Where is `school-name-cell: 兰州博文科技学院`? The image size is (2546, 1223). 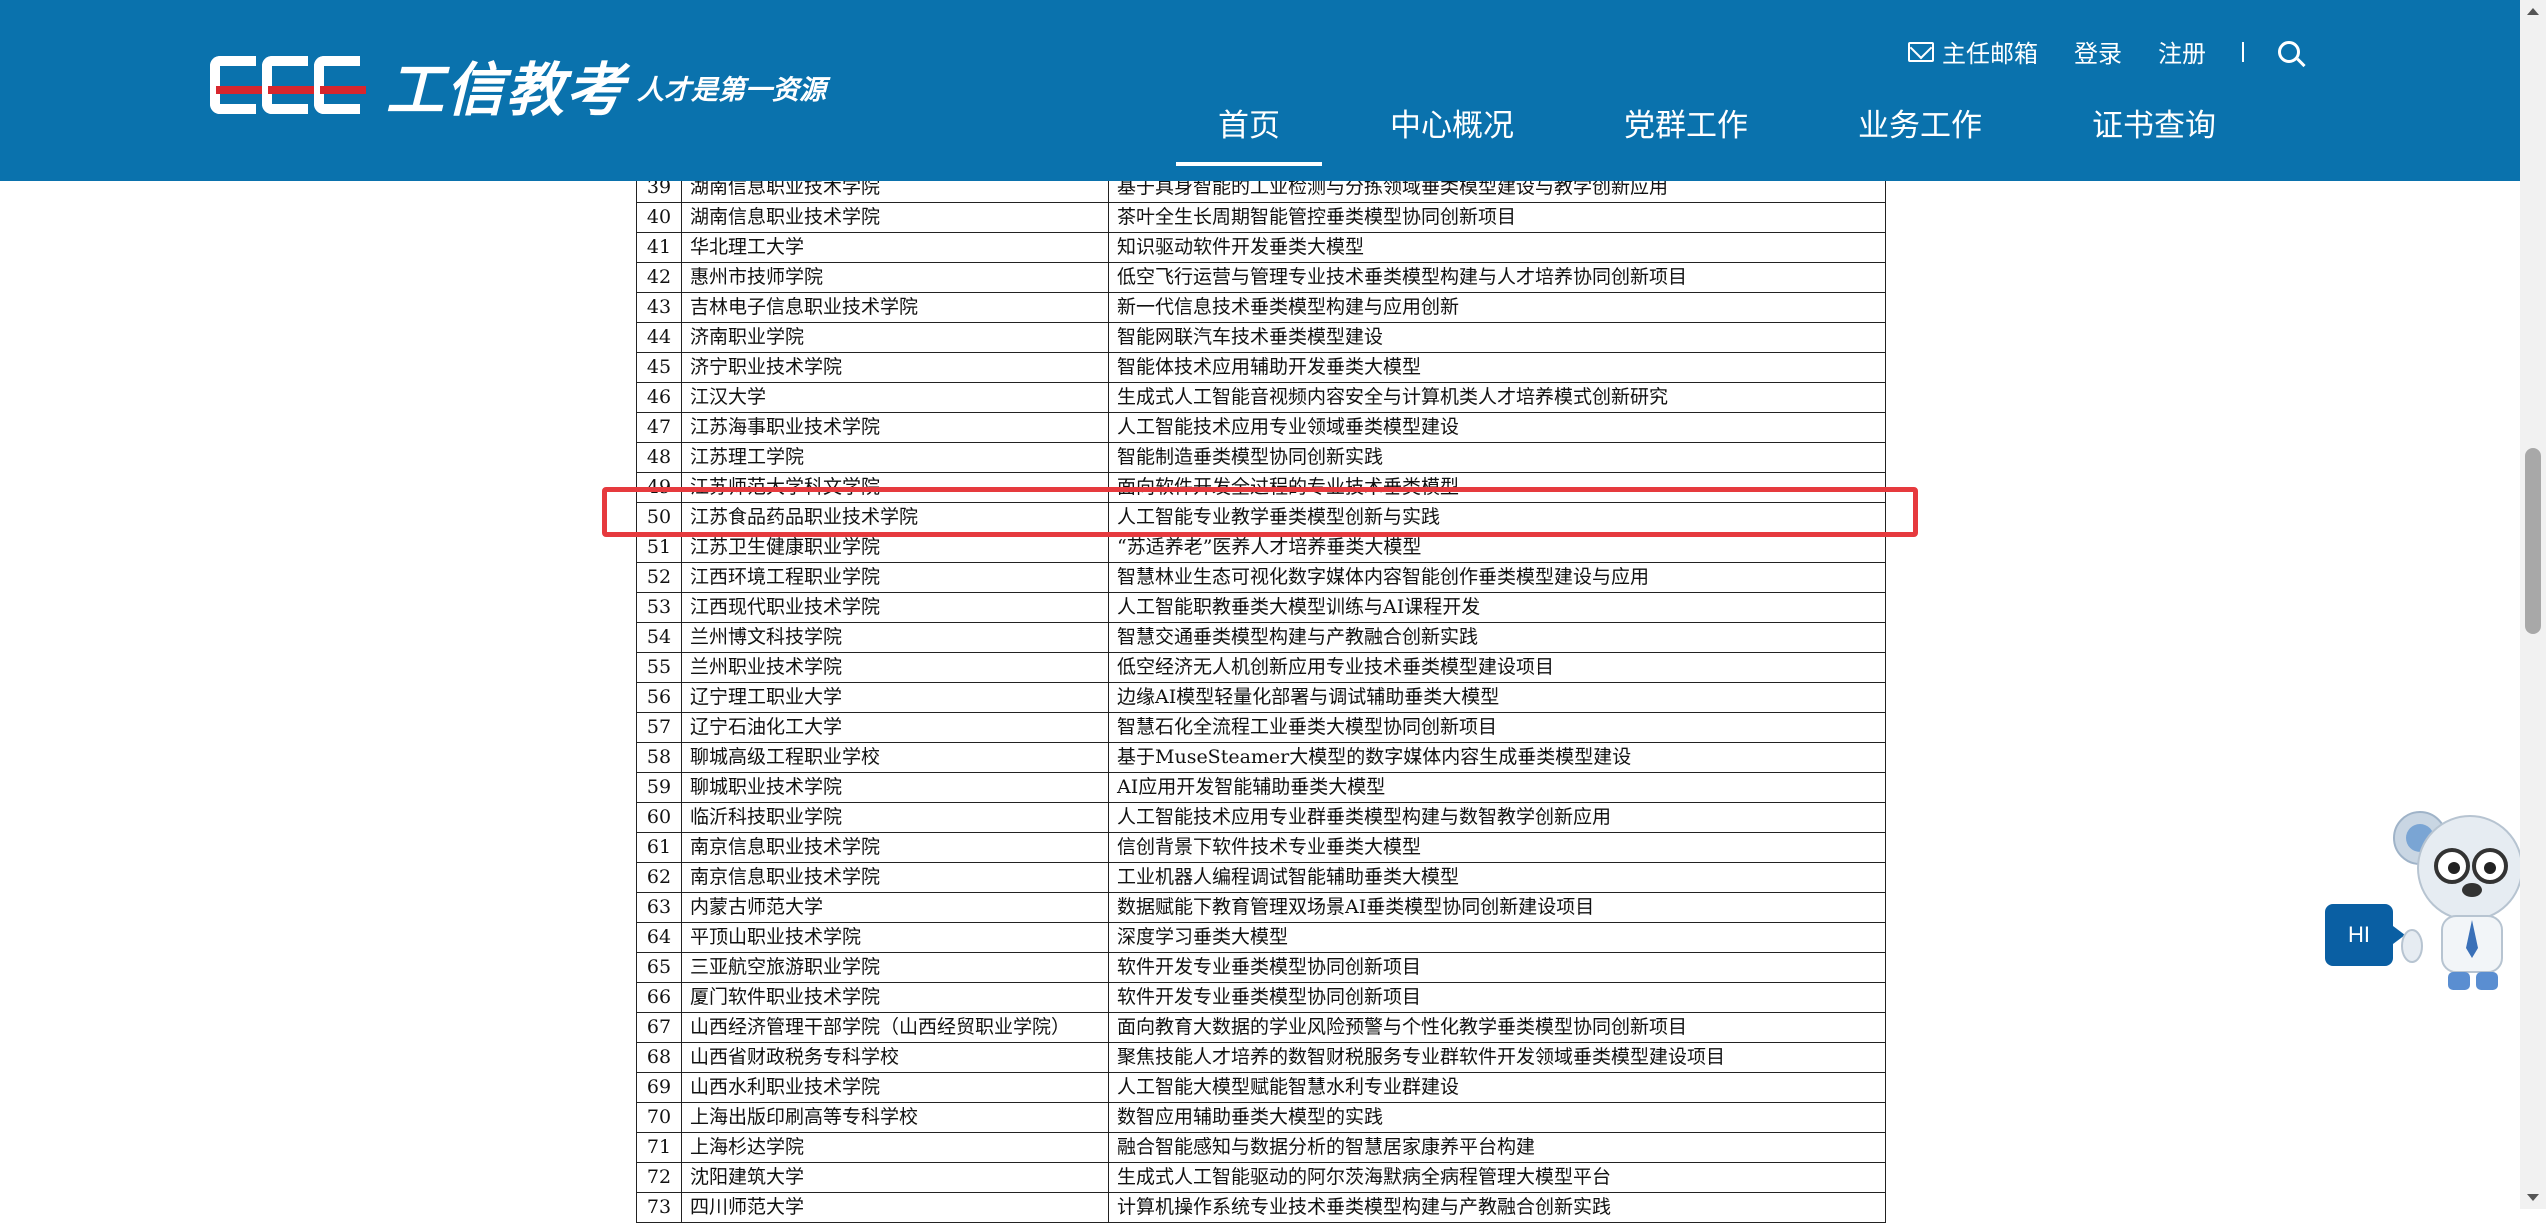 school-name-cell: 兰州博文科技学院 is located at coordinates (895, 637).